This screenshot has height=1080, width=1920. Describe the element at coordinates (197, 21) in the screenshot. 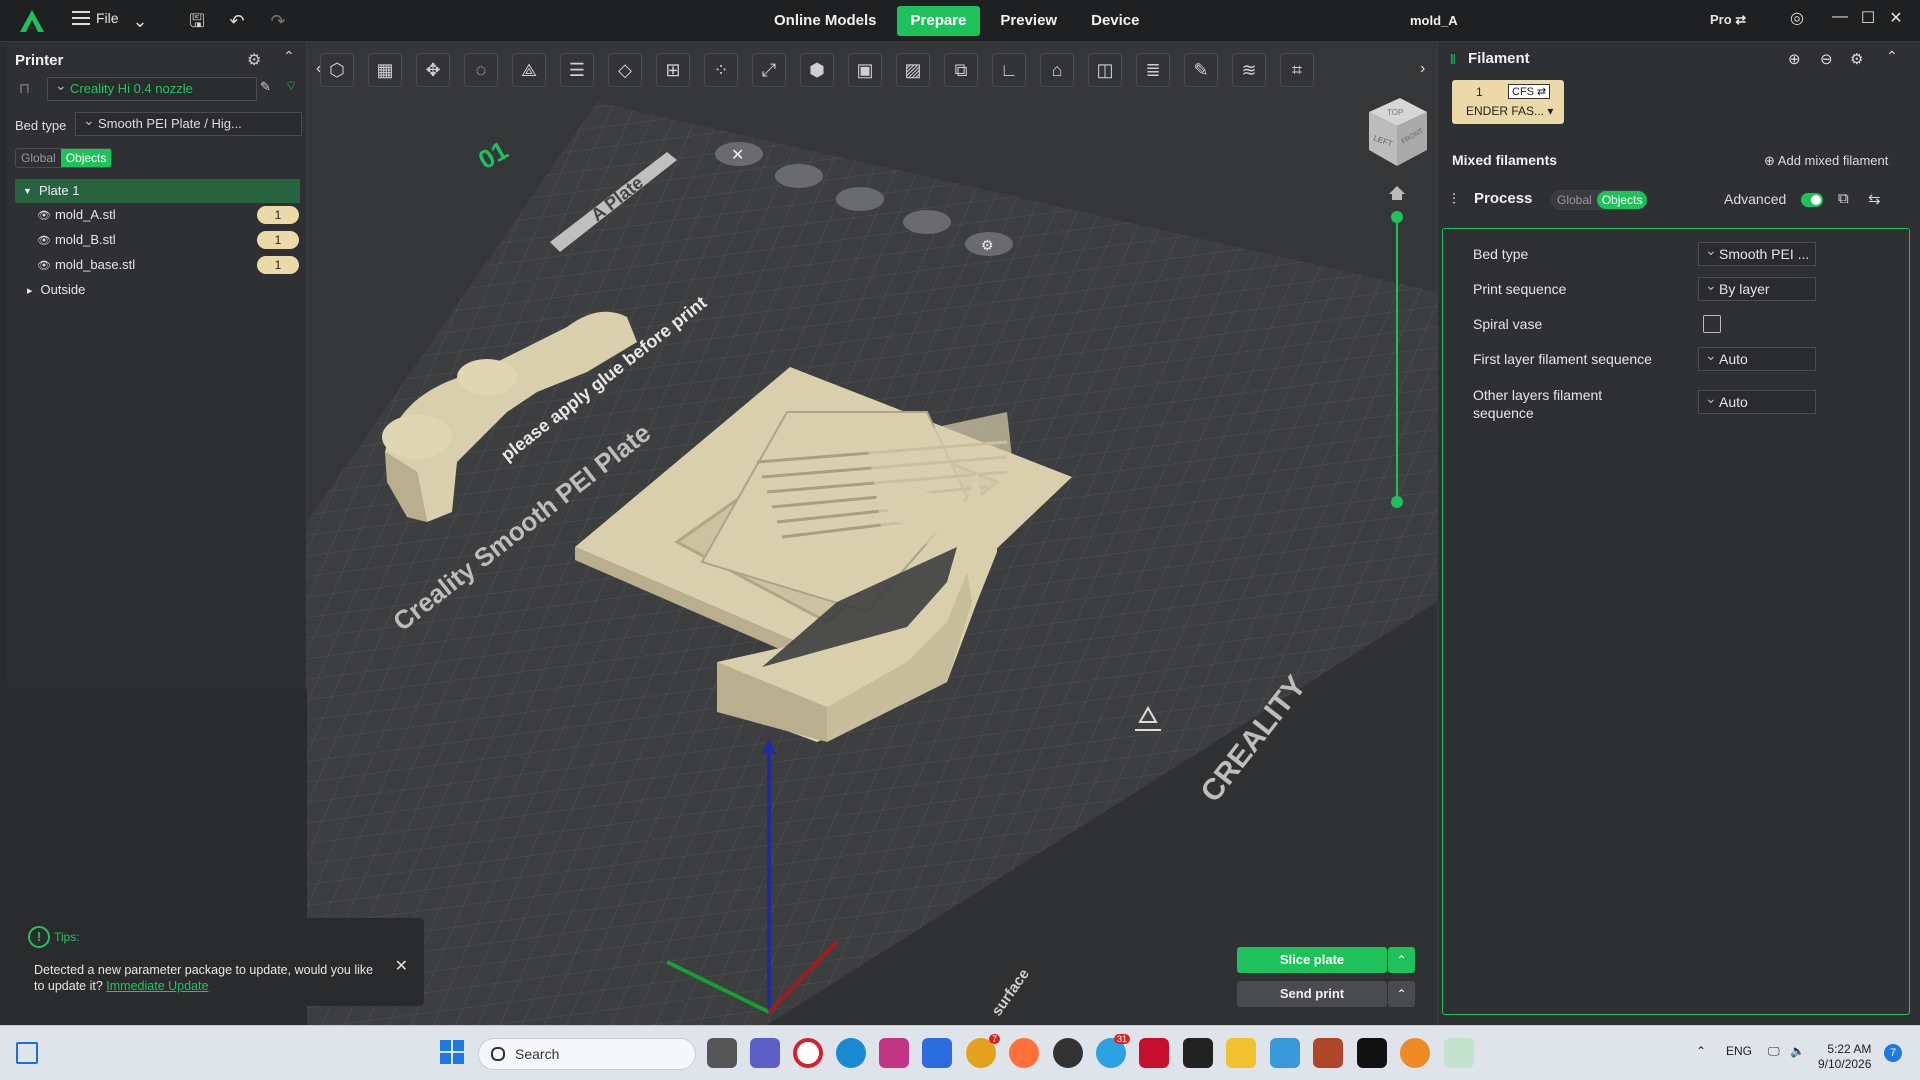

I see `save-icon: 🖫` at that location.